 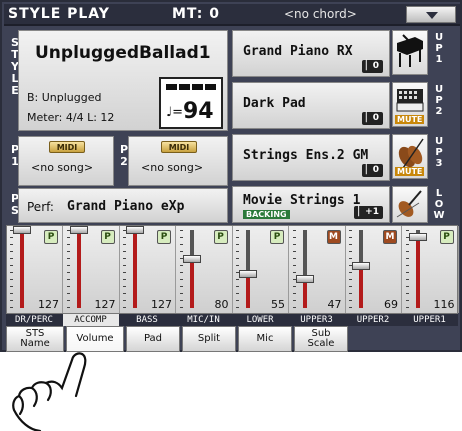 I want to click on upper2-side-label: UP2, so click(x=439, y=100).